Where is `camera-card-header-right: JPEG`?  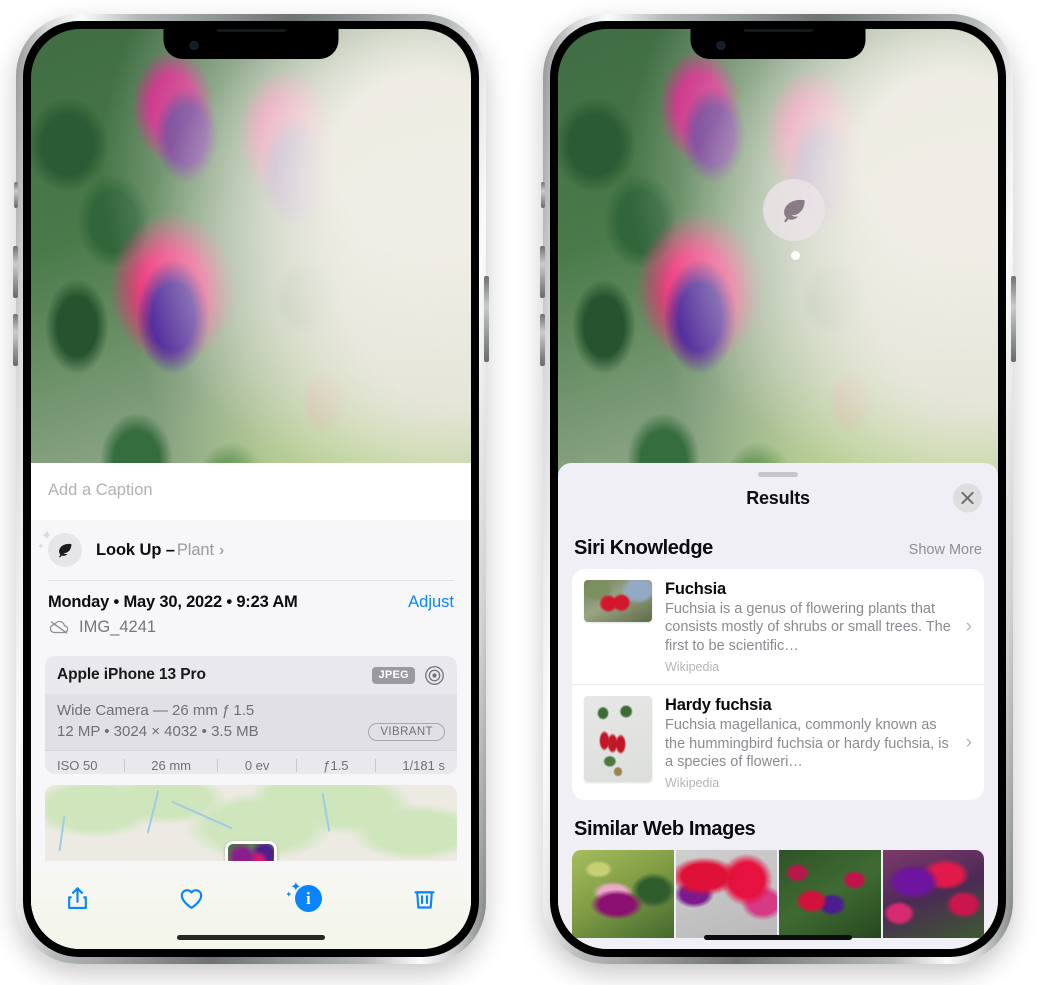 camera-card-header-right: JPEG is located at coordinates (408, 675).